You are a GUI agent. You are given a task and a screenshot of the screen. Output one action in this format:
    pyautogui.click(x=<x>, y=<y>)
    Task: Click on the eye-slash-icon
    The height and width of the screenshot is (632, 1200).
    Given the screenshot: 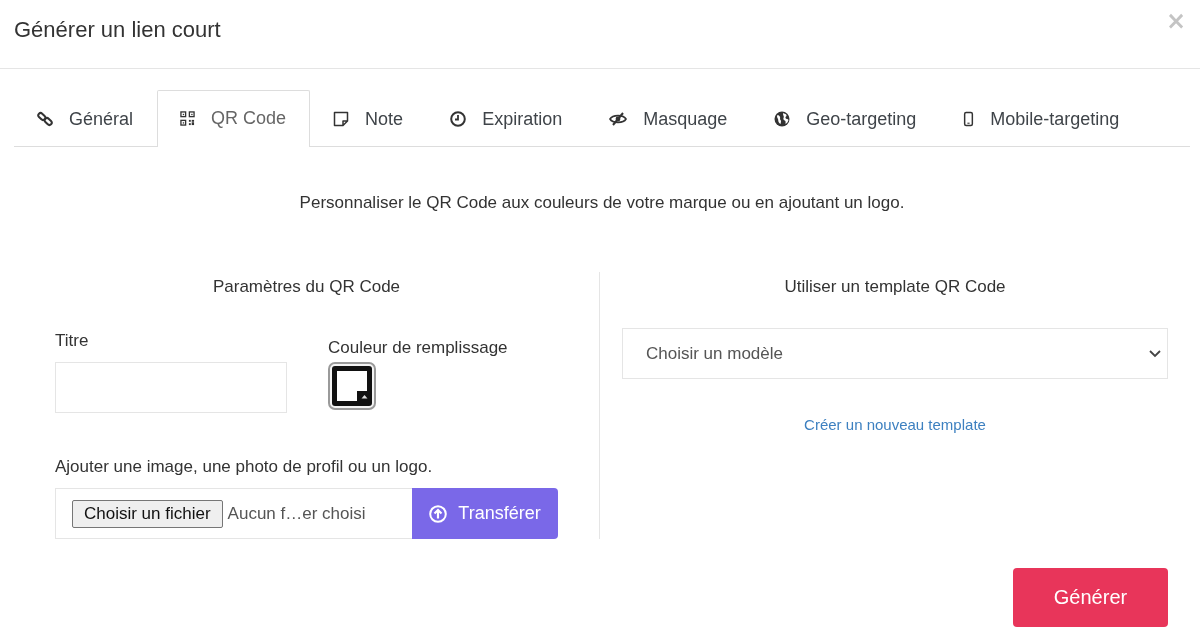 What is the action you would take?
    pyautogui.click(x=618, y=119)
    